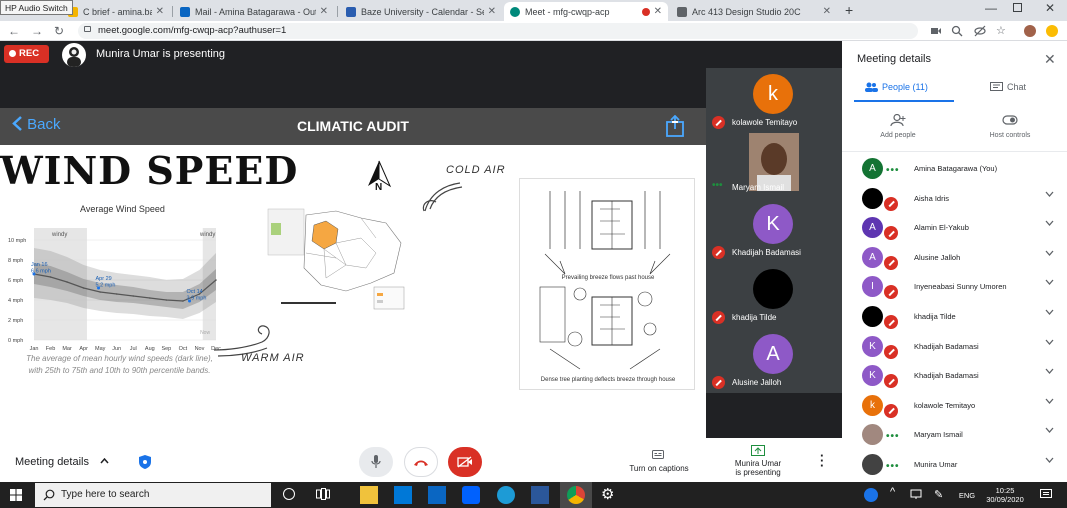 The width and height of the screenshot is (1067, 508). I want to click on participant-row: Aisha Idris, so click(954, 199).